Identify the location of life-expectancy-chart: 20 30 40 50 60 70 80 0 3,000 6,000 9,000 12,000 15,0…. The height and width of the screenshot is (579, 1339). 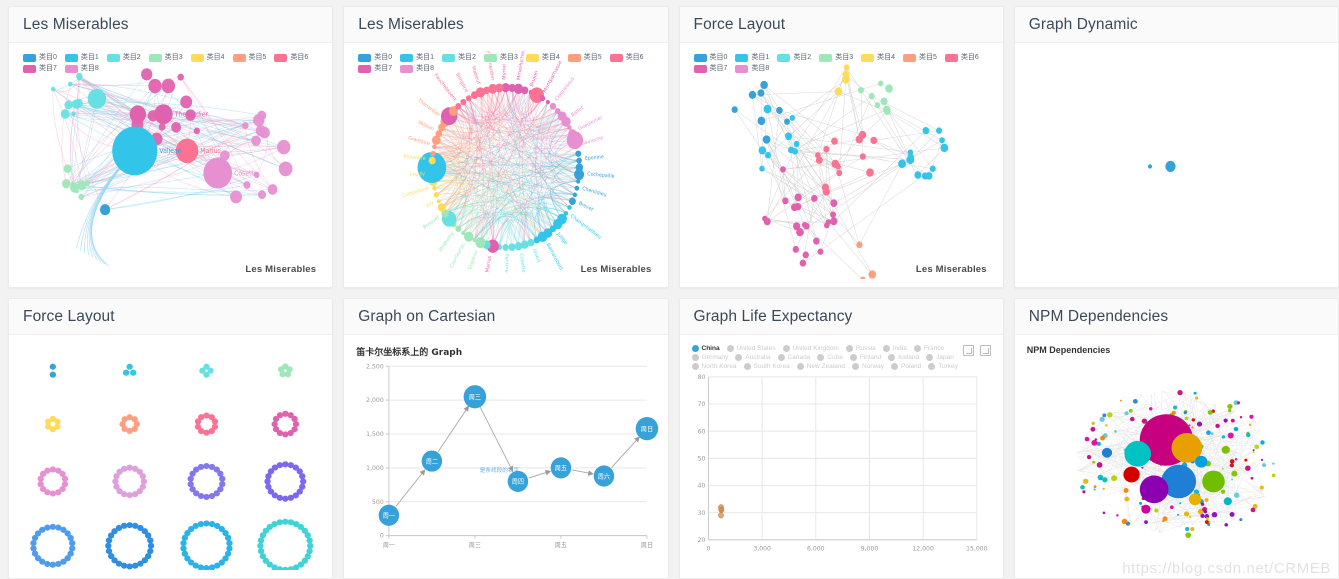
(841, 457).